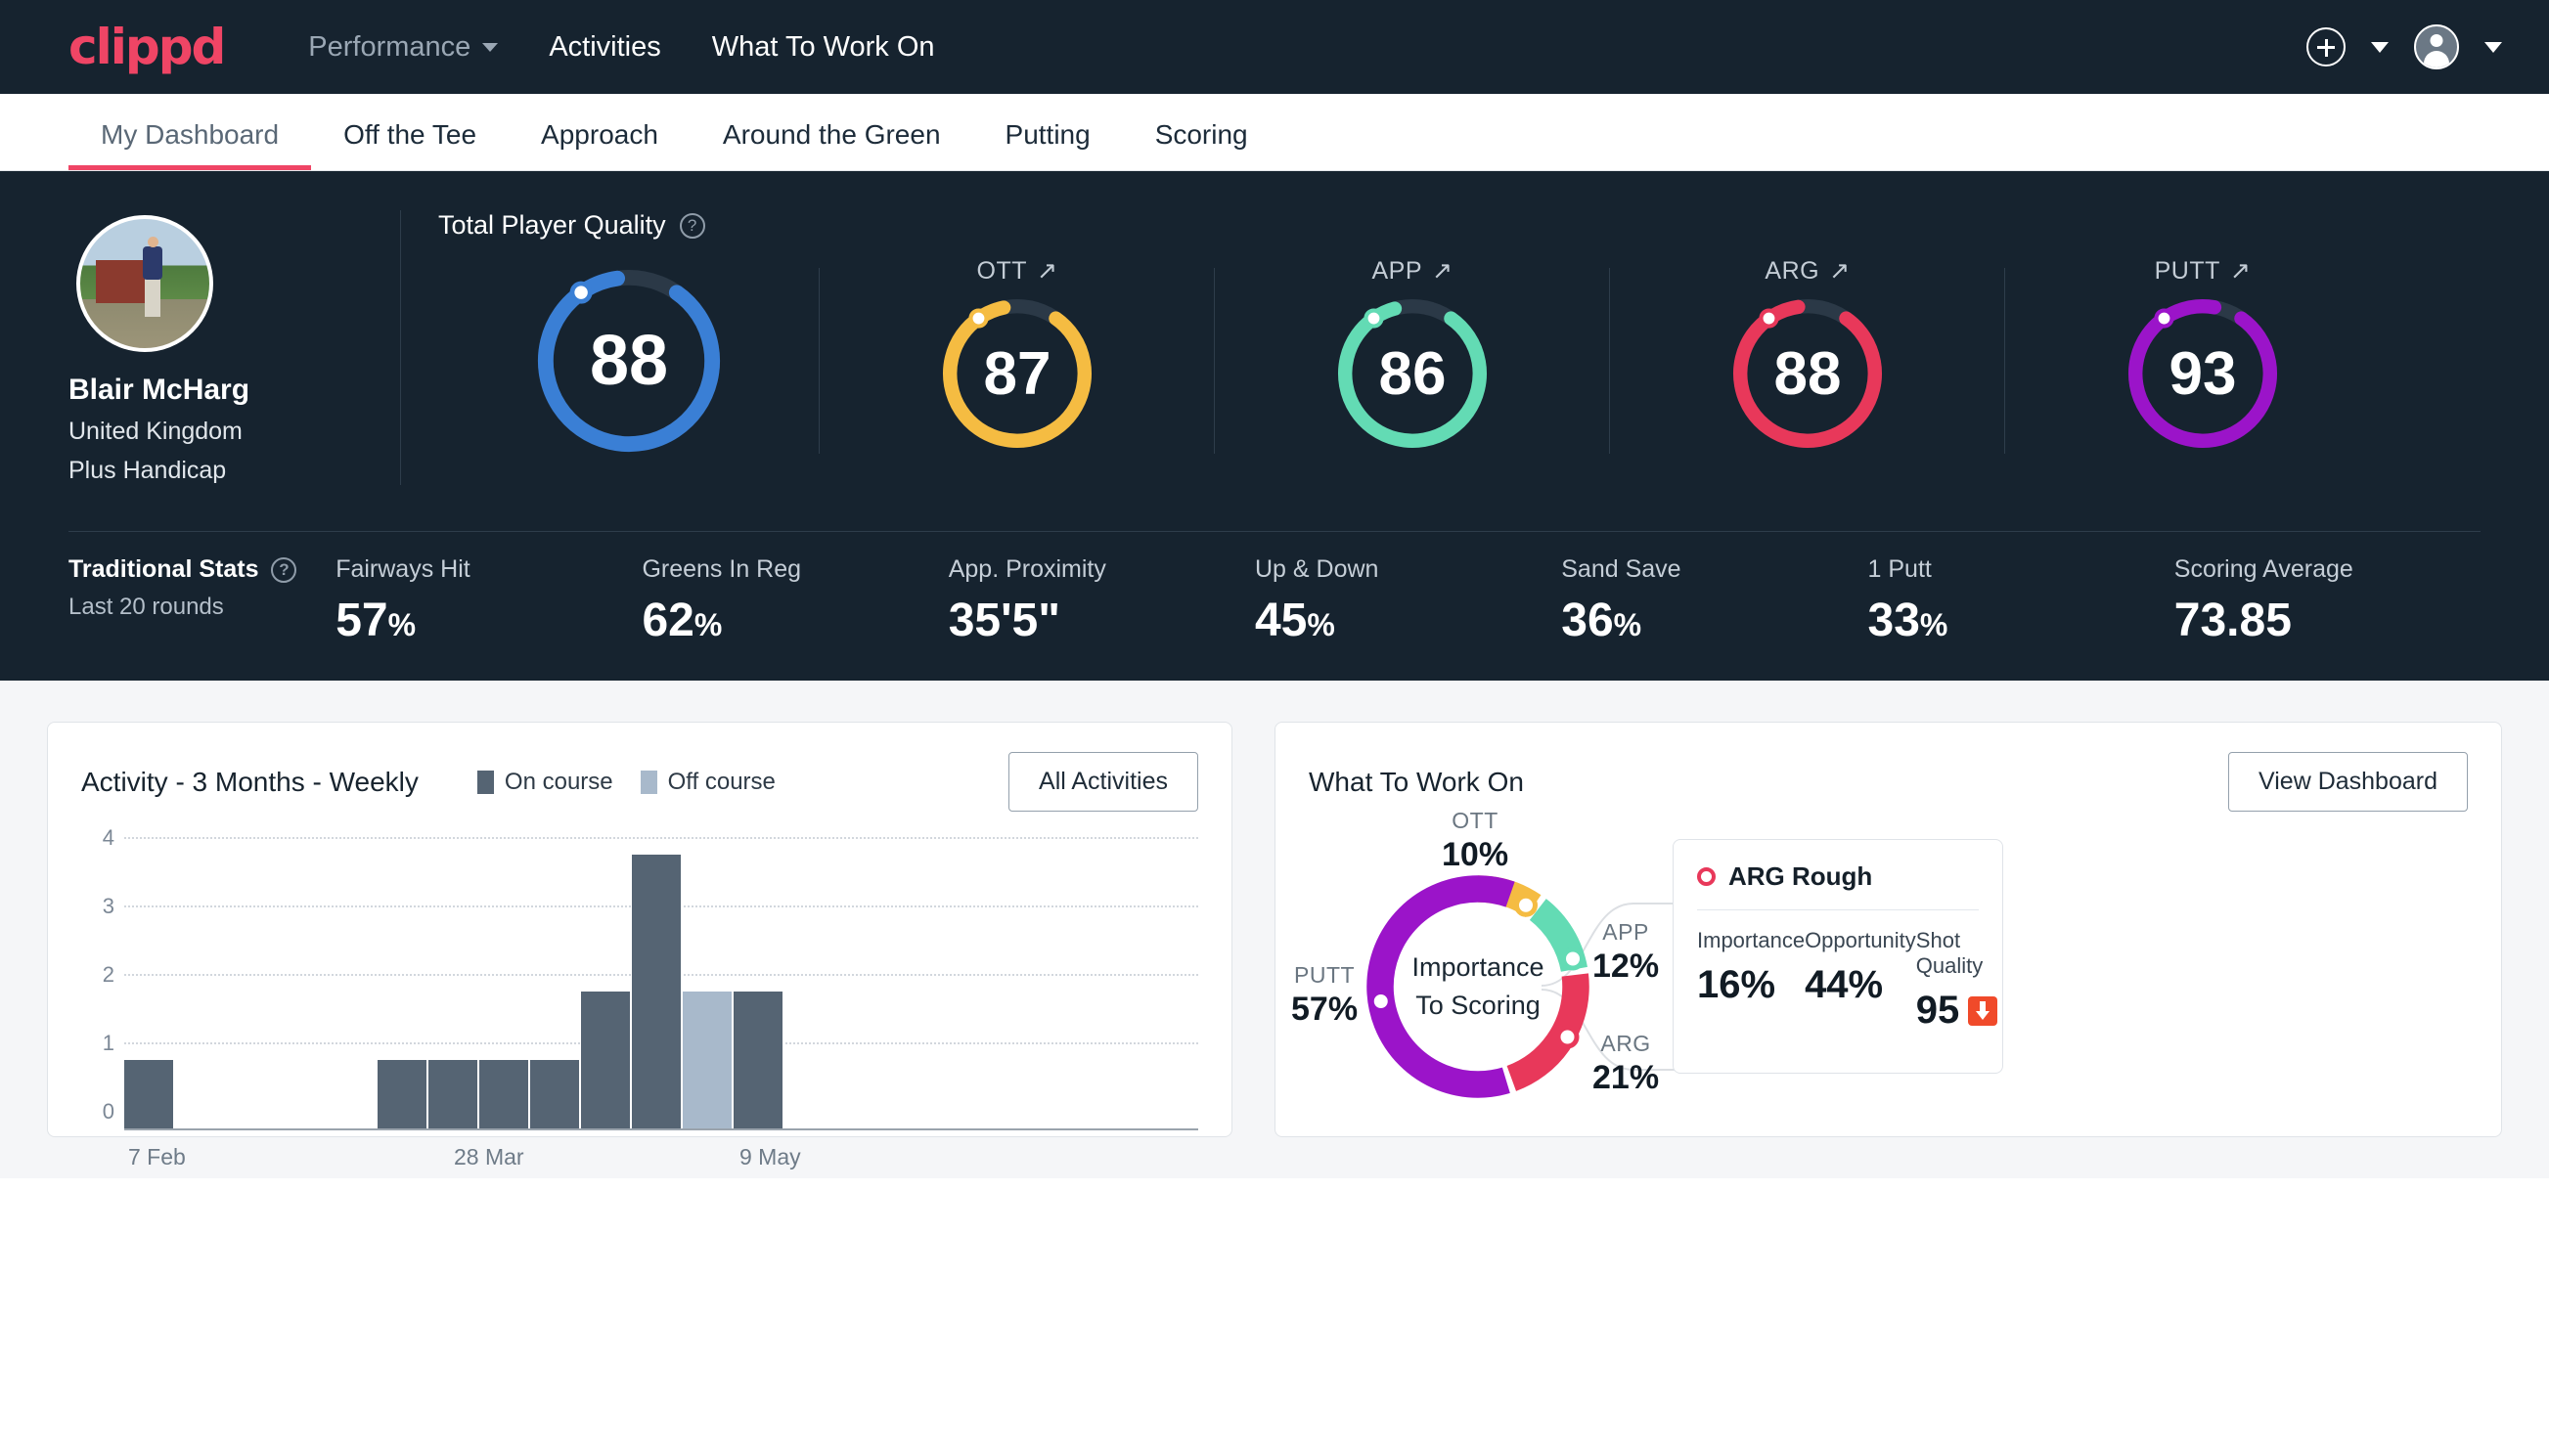  I want to click on stat-greens-in-reg-value: 62%, so click(683, 620).